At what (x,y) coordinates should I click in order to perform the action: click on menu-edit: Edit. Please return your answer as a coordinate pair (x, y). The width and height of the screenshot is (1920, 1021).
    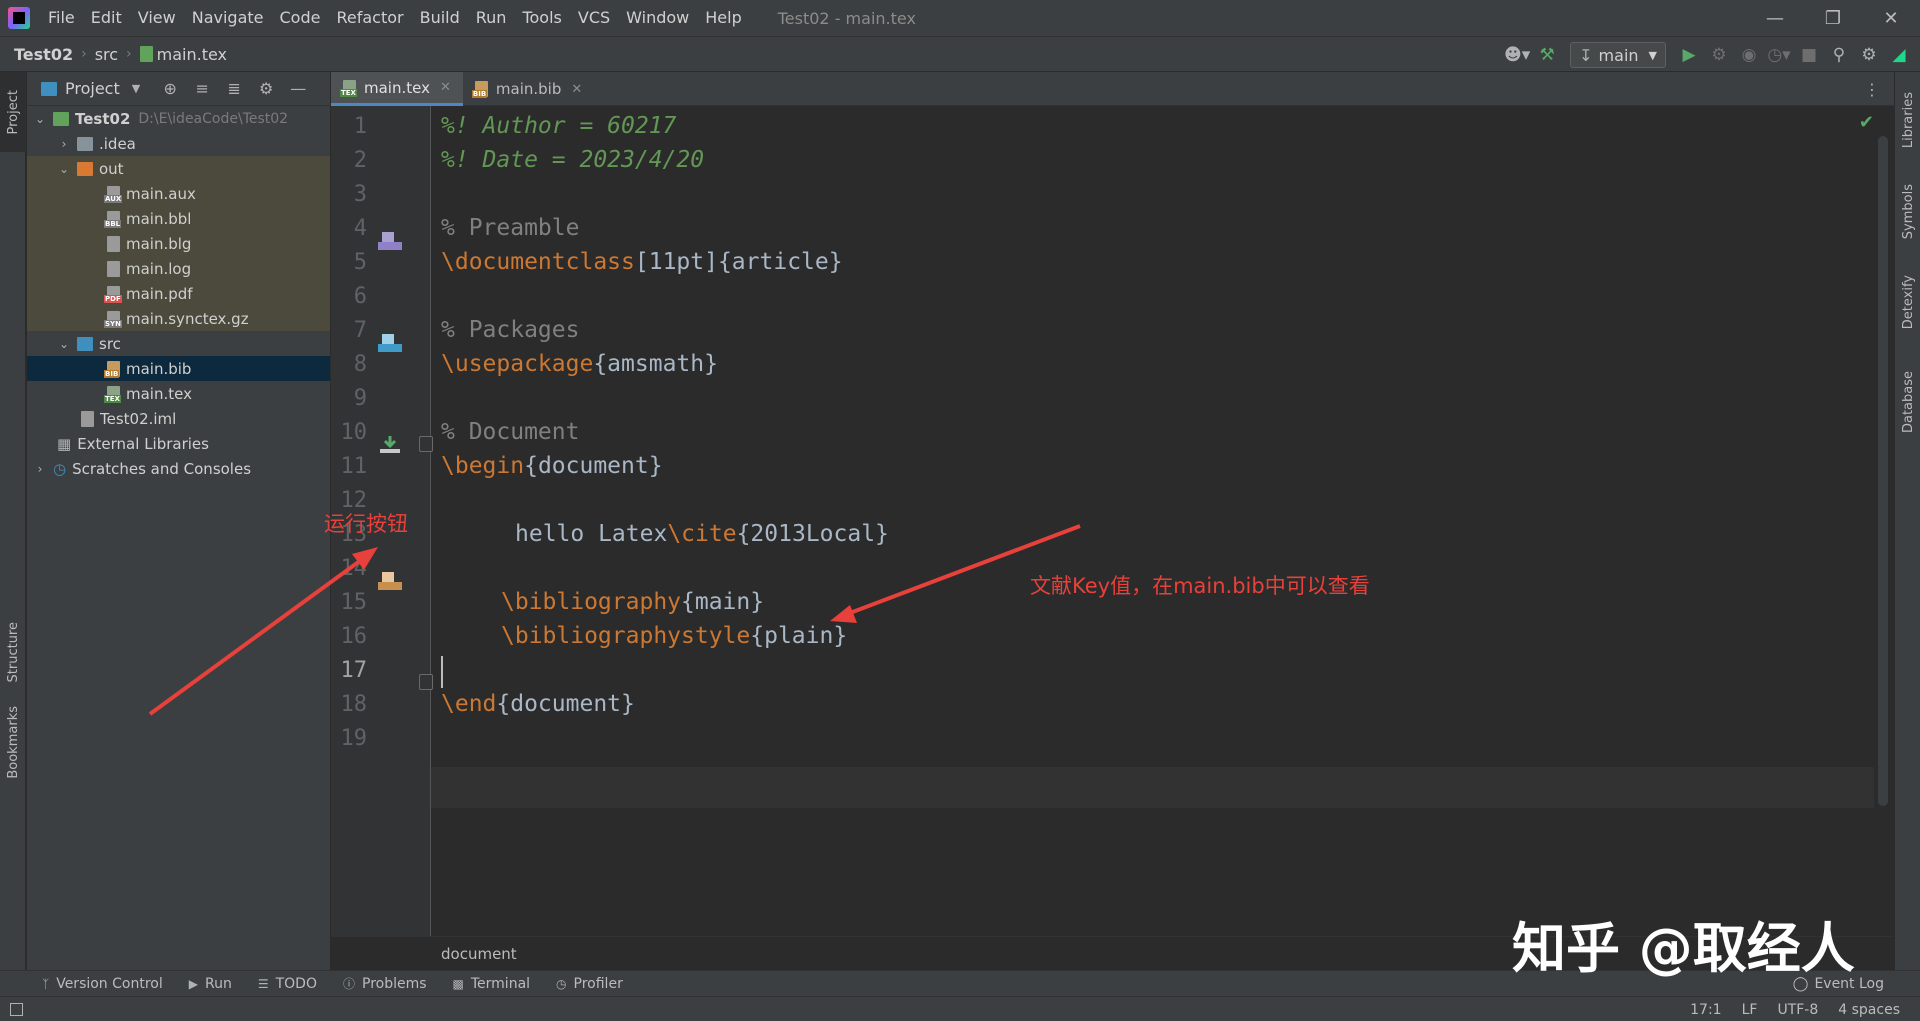
    Looking at the image, I should click on (106, 18).